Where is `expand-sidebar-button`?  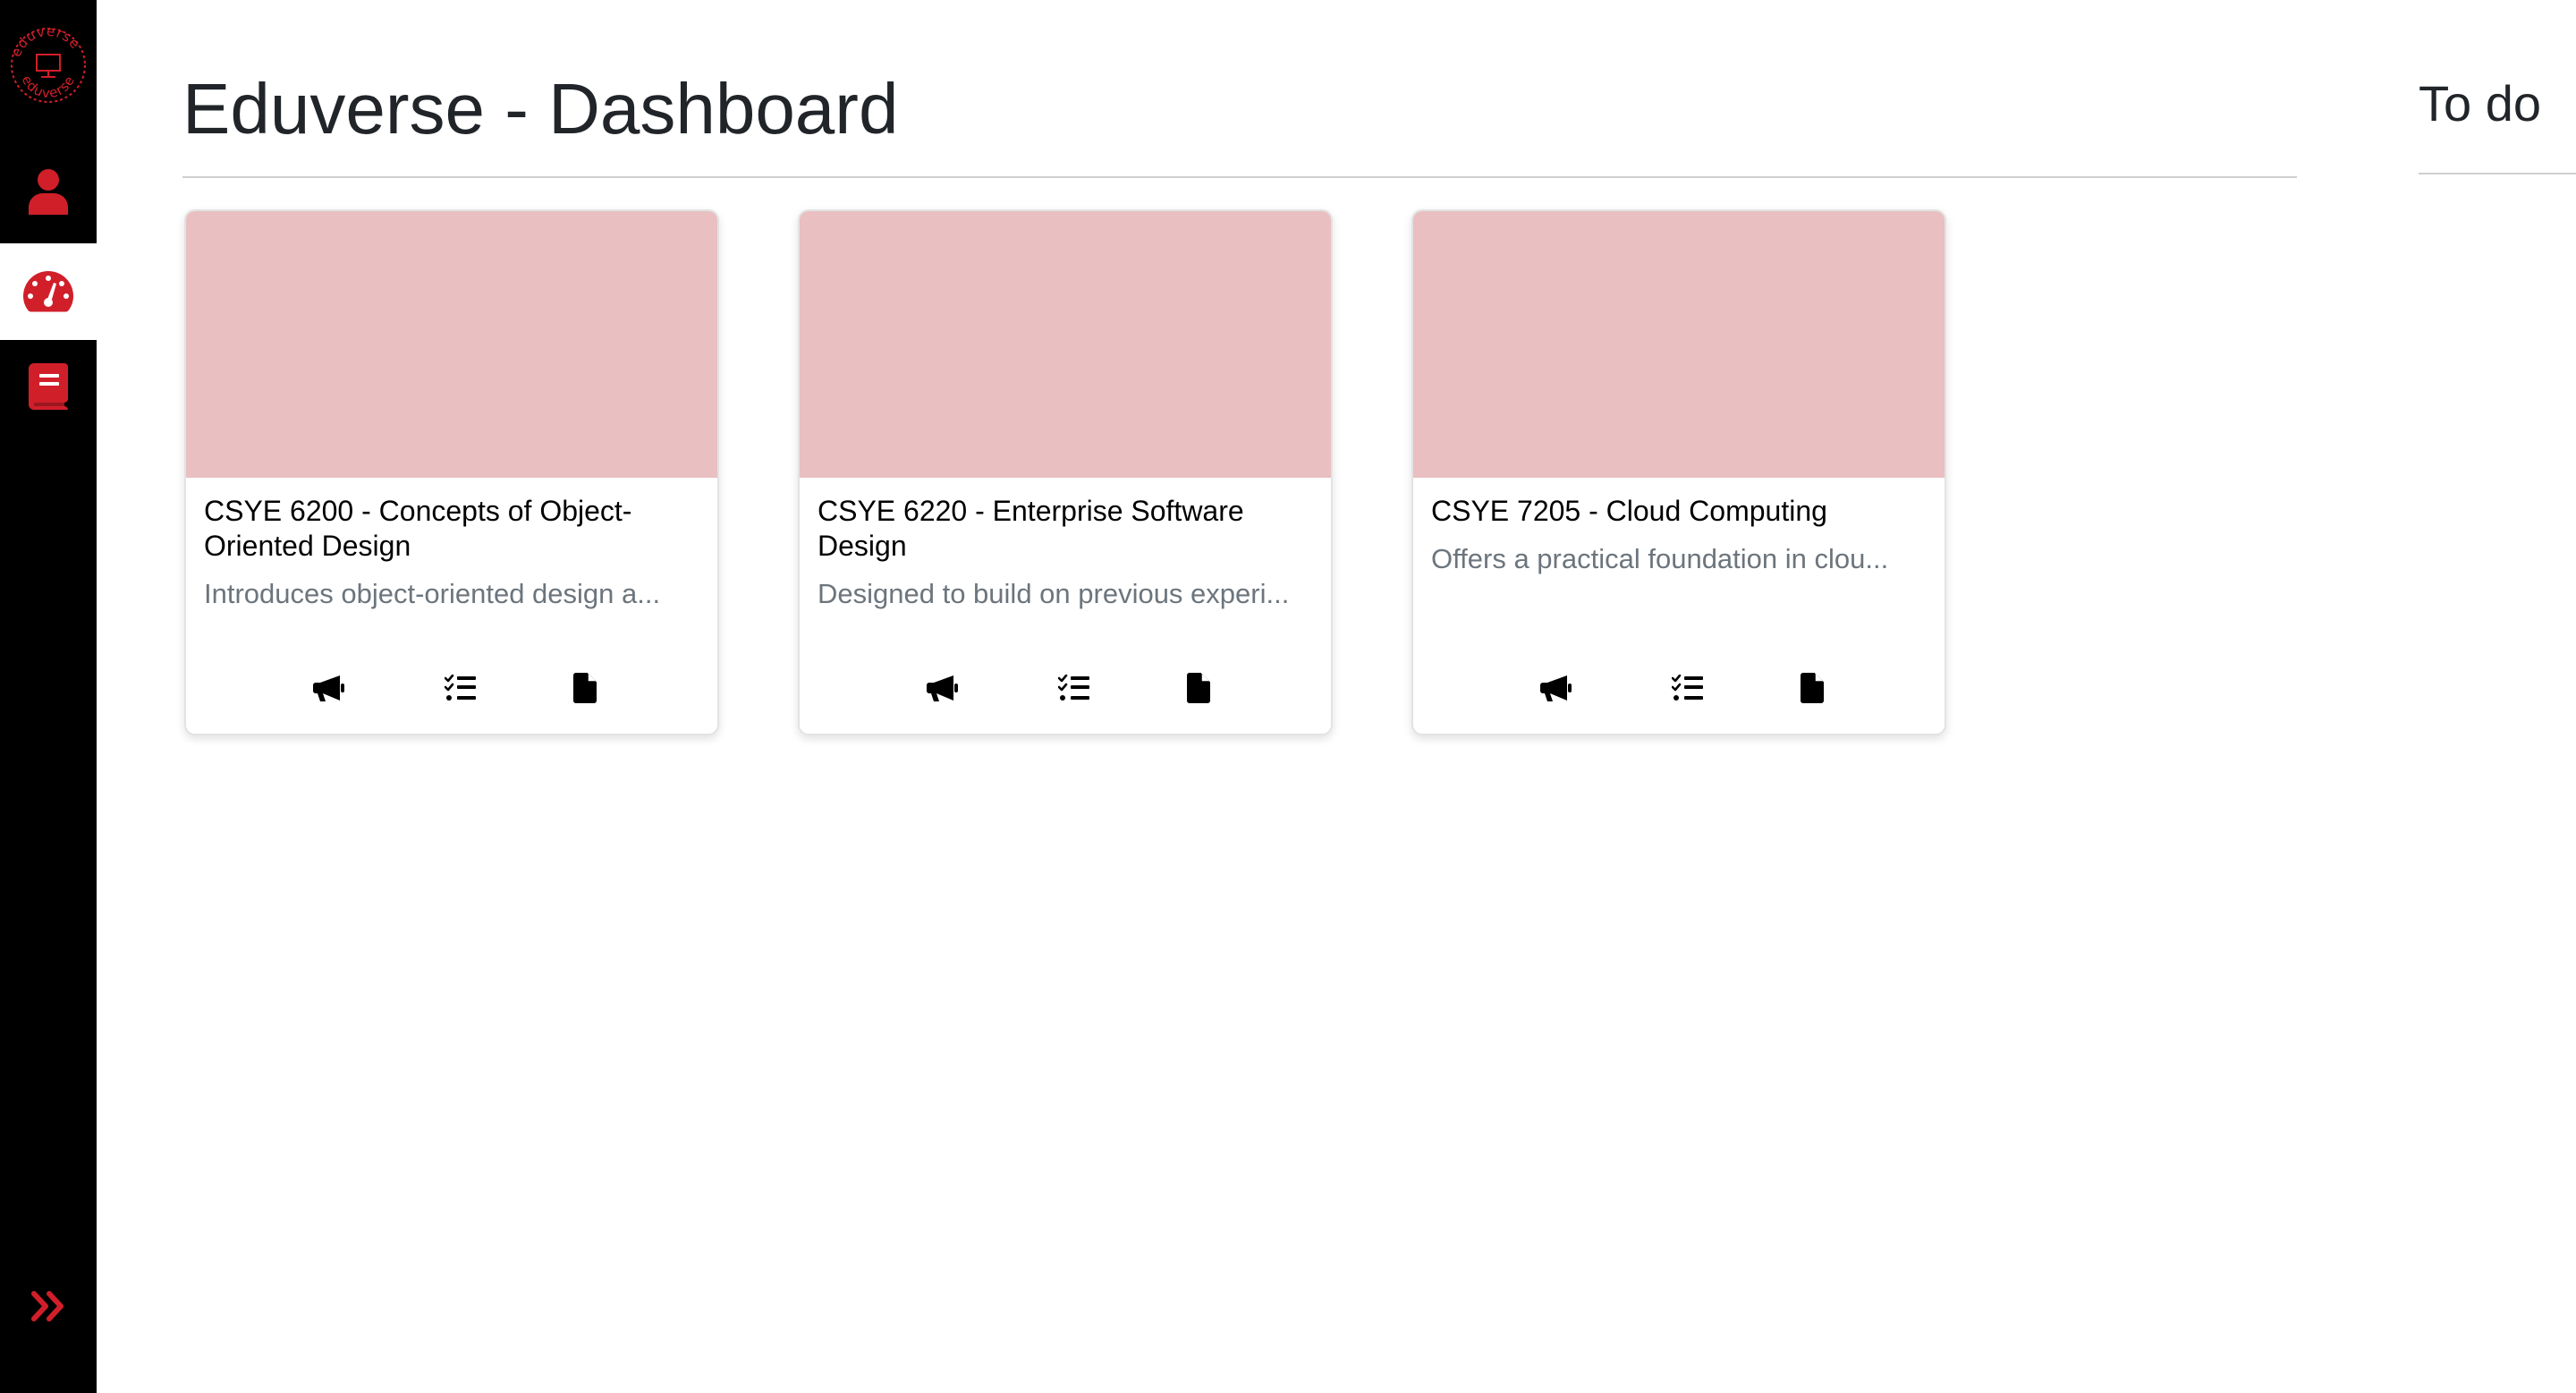 expand-sidebar-button is located at coordinates (48, 1306).